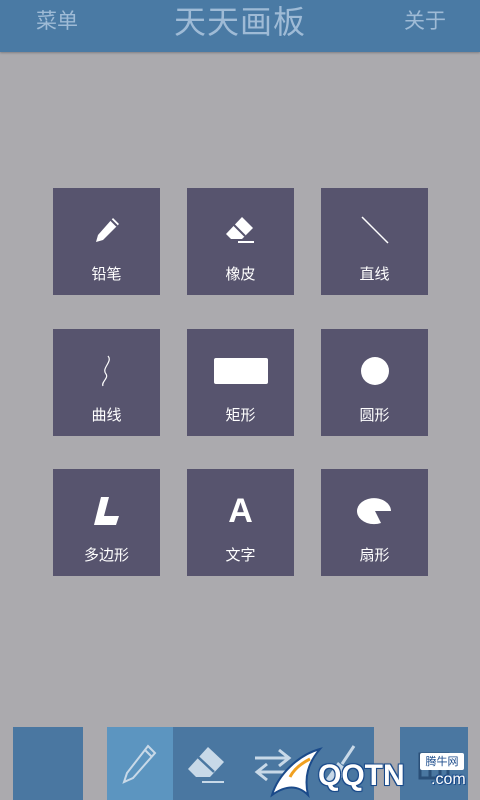  I want to click on text-icon: A, so click(240, 511).